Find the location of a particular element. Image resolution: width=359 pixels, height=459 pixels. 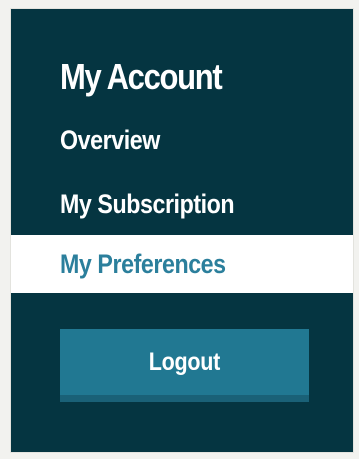

menu-item-label: My Subscription is located at coordinates (147, 204).